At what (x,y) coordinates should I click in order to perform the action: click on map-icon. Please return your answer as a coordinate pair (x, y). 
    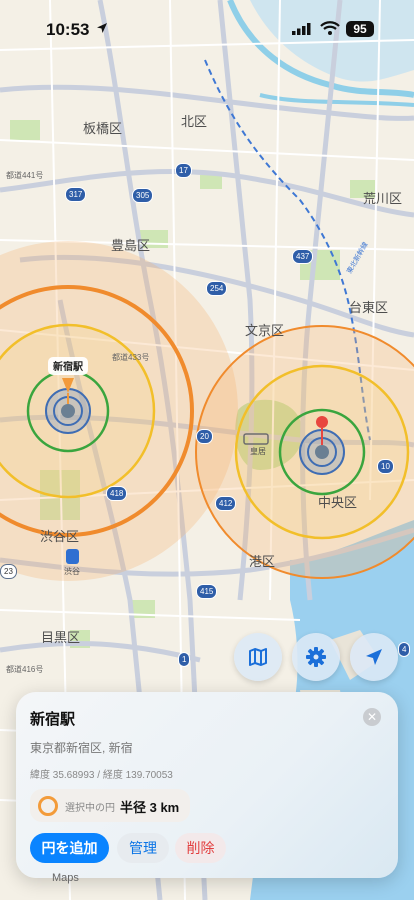
    Looking at the image, I should click on (258, 657).